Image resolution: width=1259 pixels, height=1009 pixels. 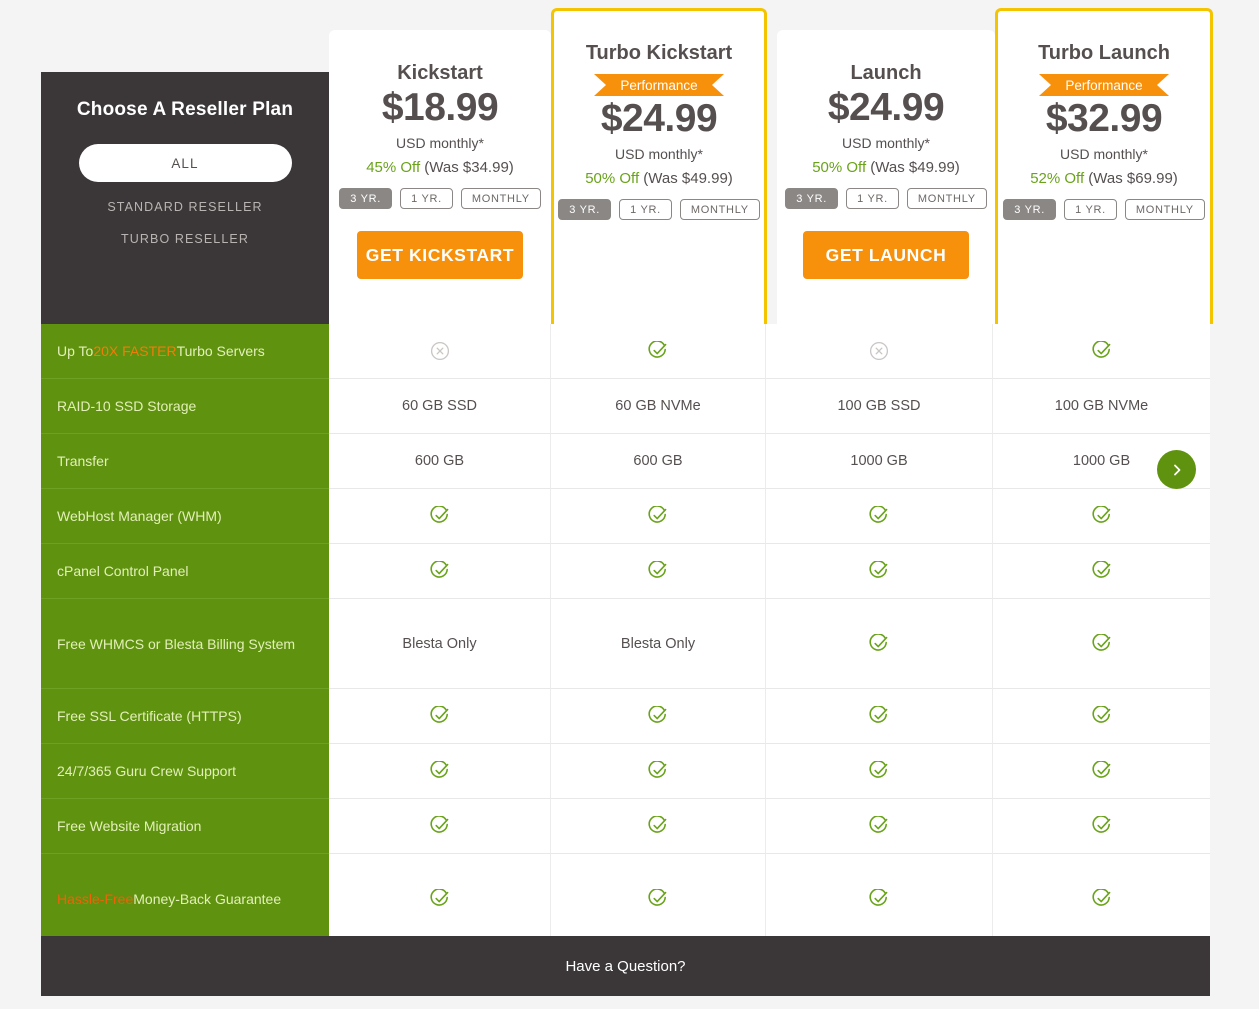 I want to click on plan-cta-button: GET KICKSTART, so click(x=440, y=255).